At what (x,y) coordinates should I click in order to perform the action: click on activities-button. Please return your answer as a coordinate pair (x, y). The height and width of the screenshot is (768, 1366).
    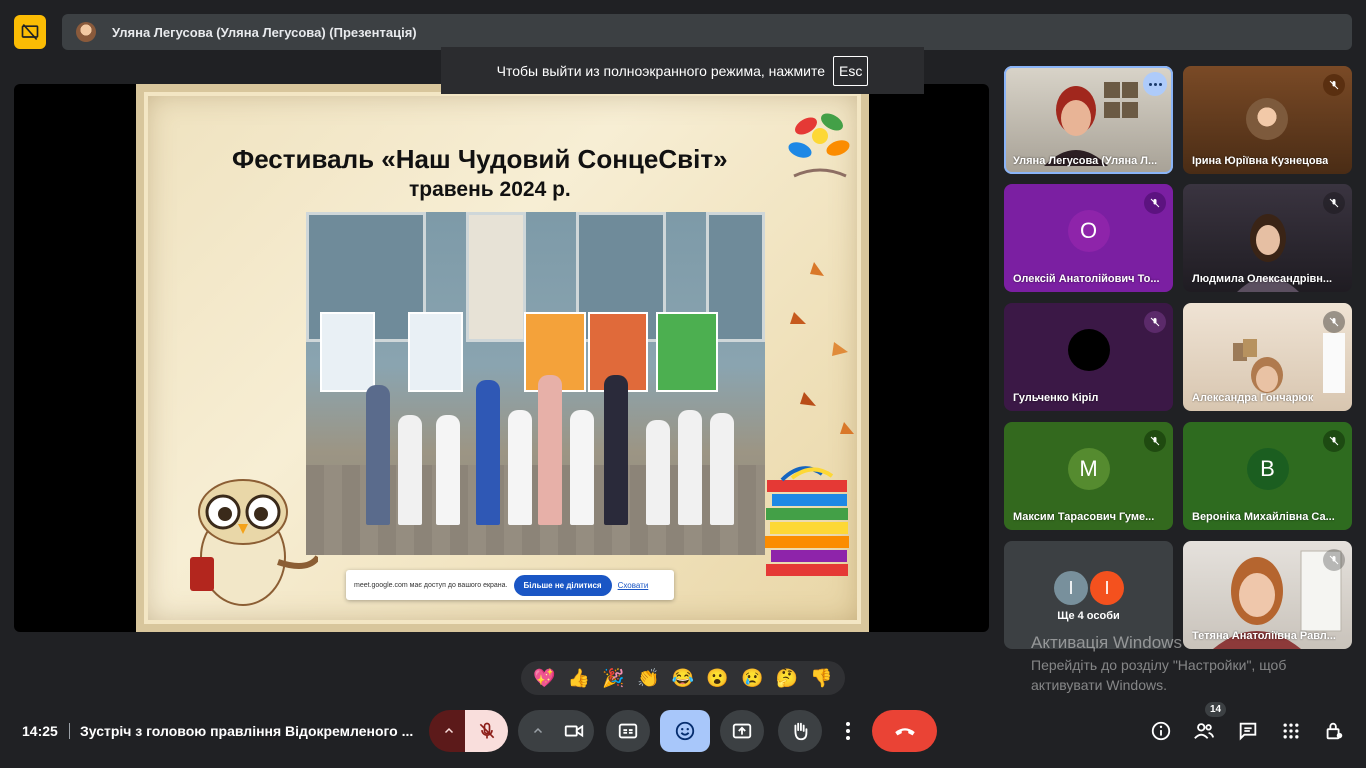
    Looking at the image, I should click on (1291, 731).